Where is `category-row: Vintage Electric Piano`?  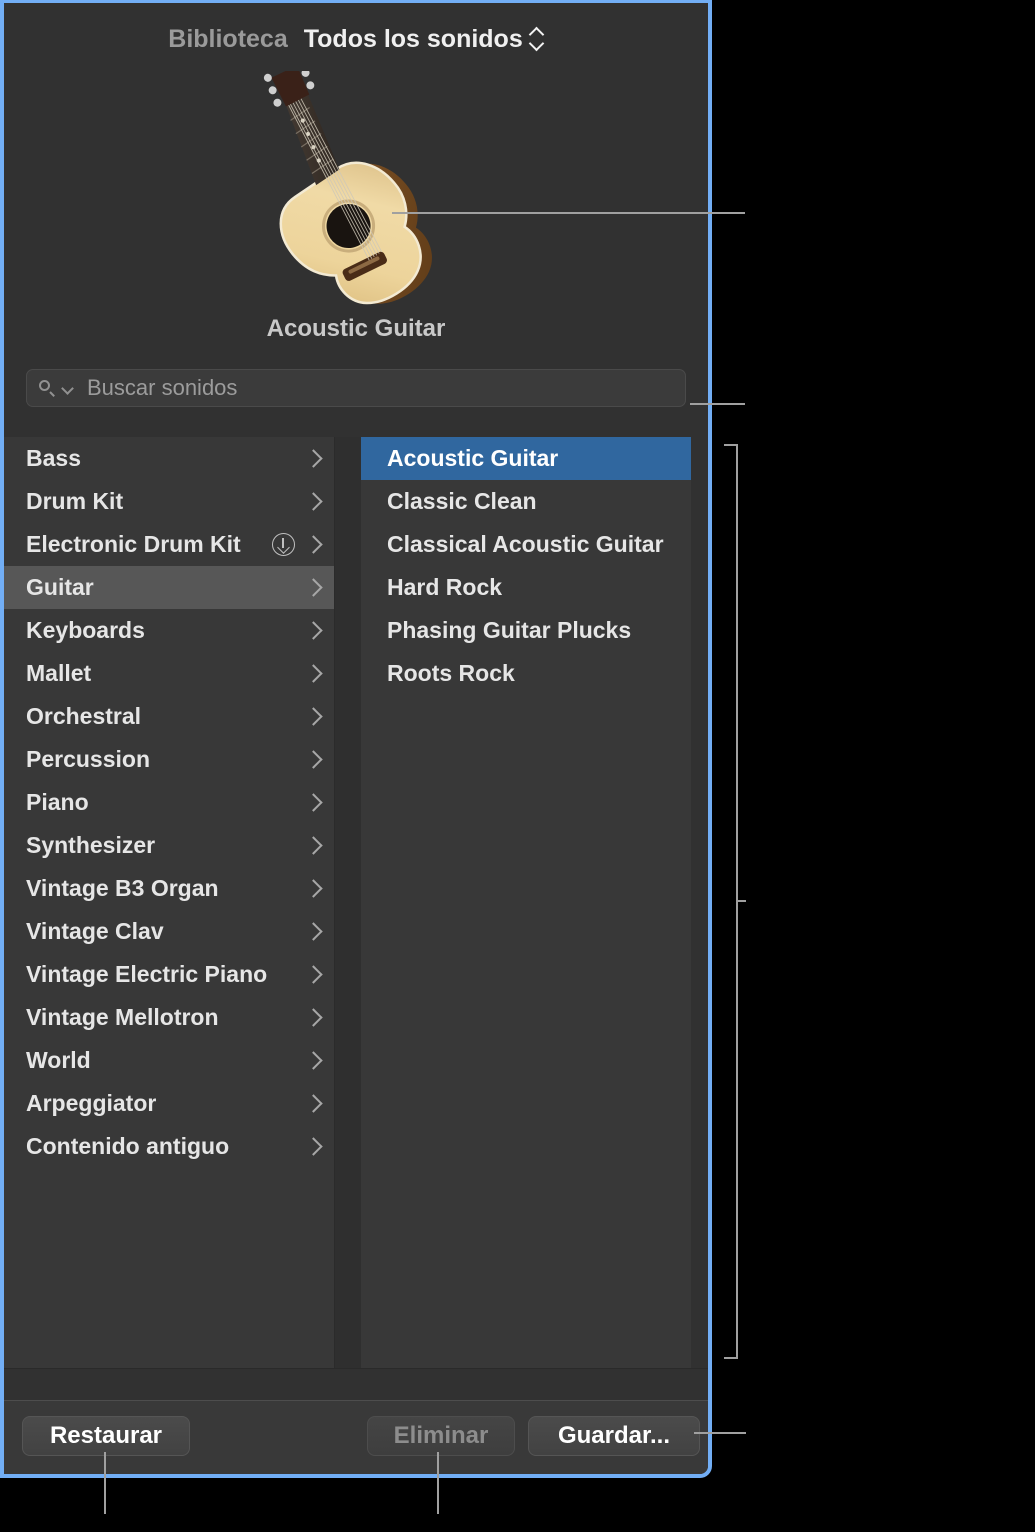 category-row: Vintage Electric Piano is located at coordinates (169, 974).